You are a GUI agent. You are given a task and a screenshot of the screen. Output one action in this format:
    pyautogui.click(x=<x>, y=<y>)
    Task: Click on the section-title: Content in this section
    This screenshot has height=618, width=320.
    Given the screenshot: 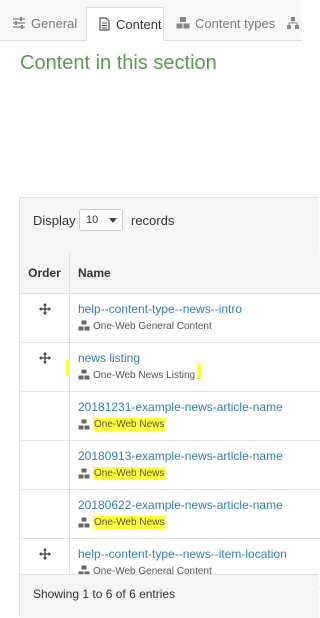 What is the action you would take?
    pyautogui.click(x=118, y=63)
    